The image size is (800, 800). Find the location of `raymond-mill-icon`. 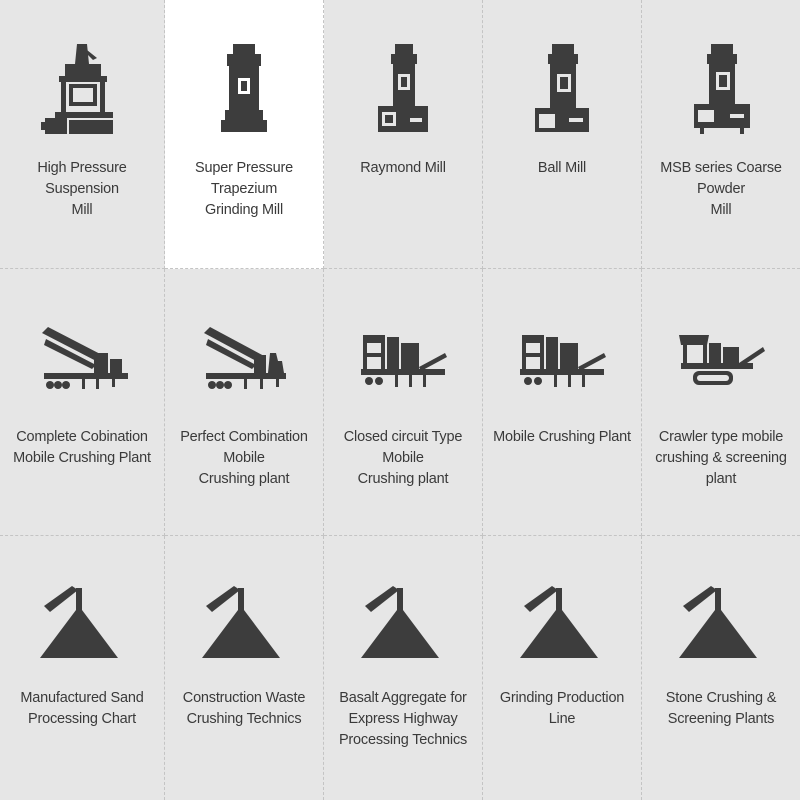

raymond-mill-icon is located at coordinates (403, 88).